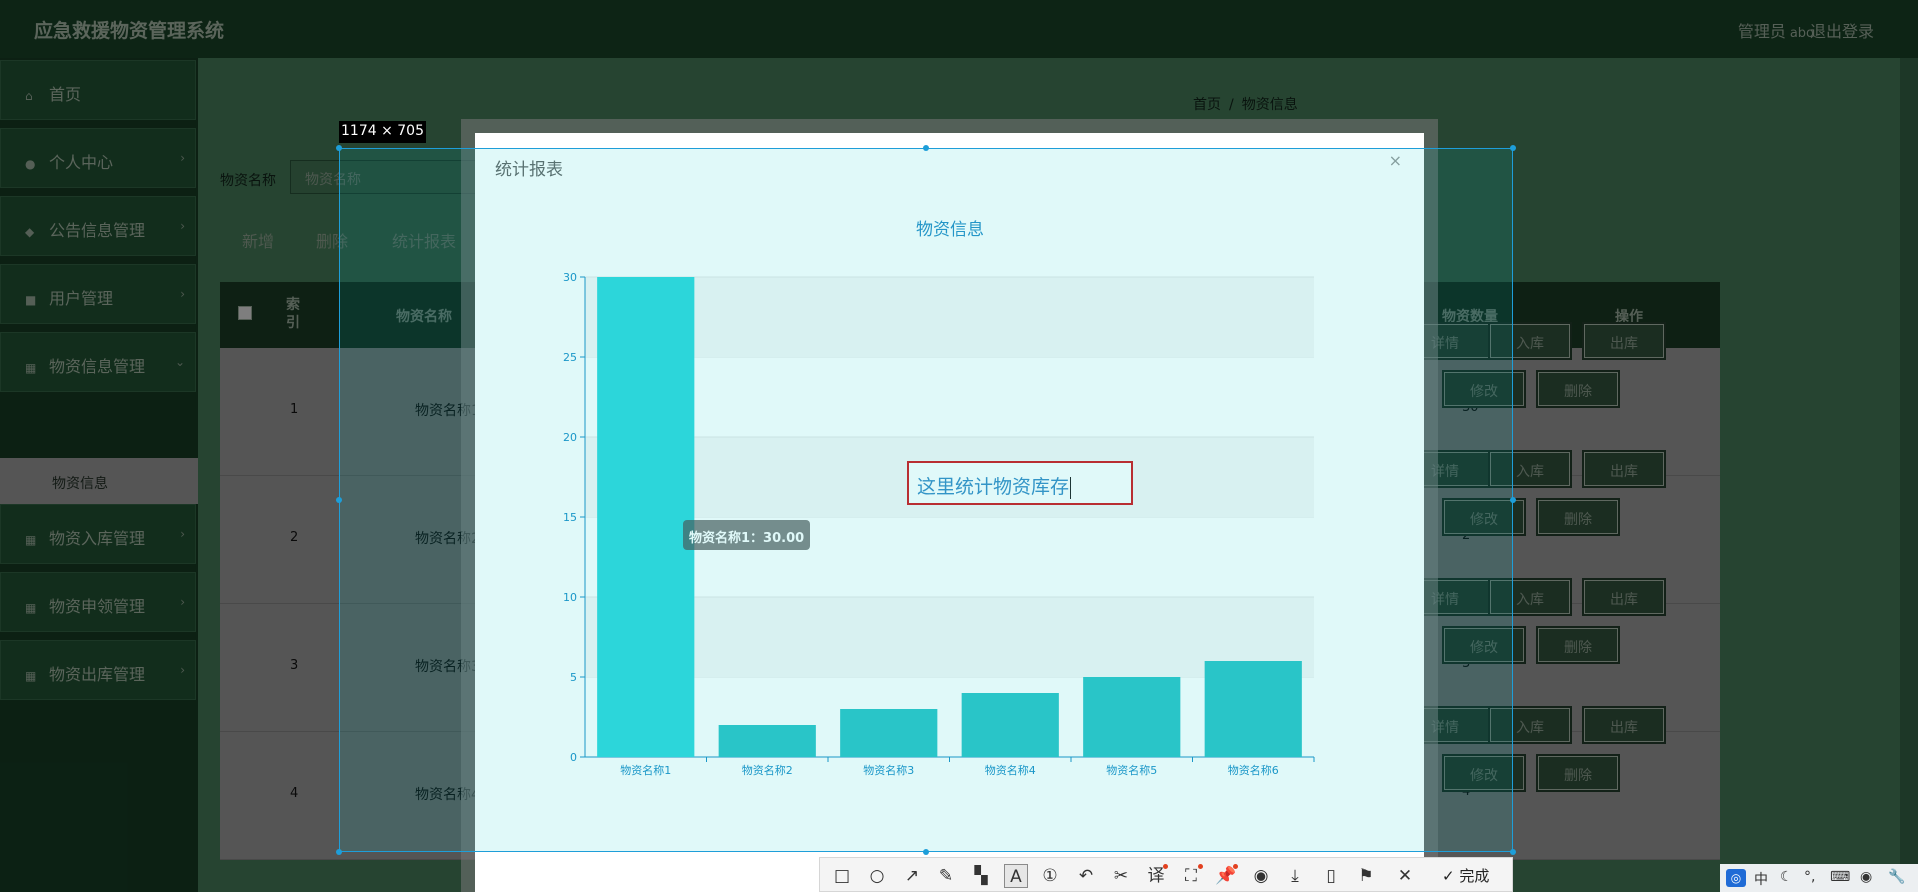 This screenshot has height=892, width=1918. I want to click on number-icon: ①, so click(1050, 876).